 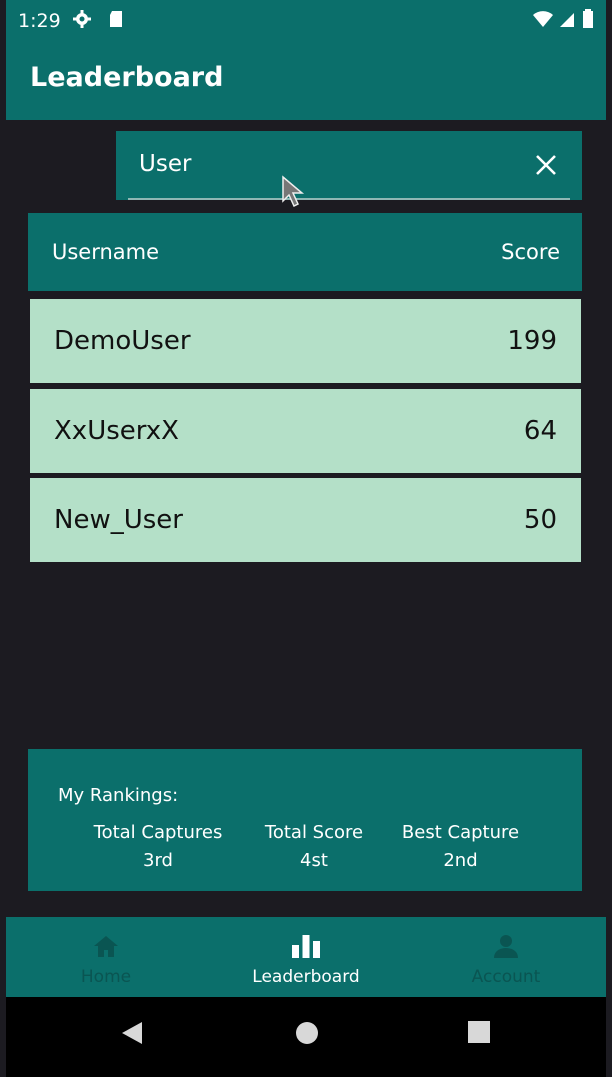 What do you see at coordinates (132, 1033) in the screenshot?
I see `back-icon` at bounding box center [132, 1033].